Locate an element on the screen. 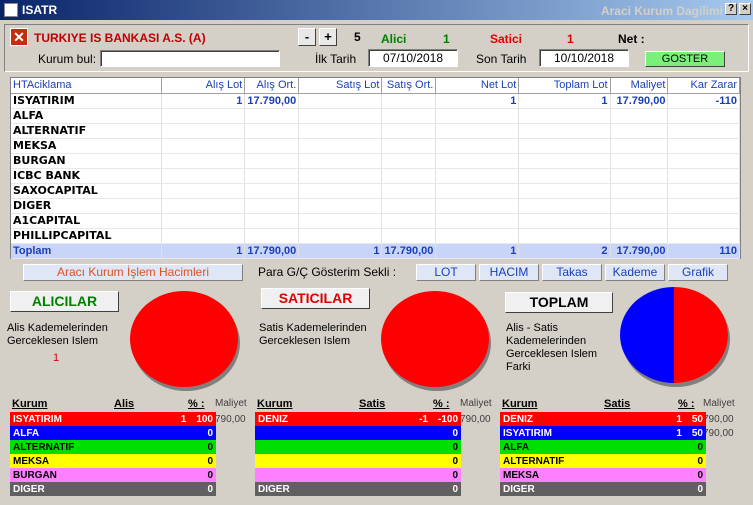 The width and height of the screenshot is (753, 505). col-header: HTAciklama is located at coordinates (87, 86).